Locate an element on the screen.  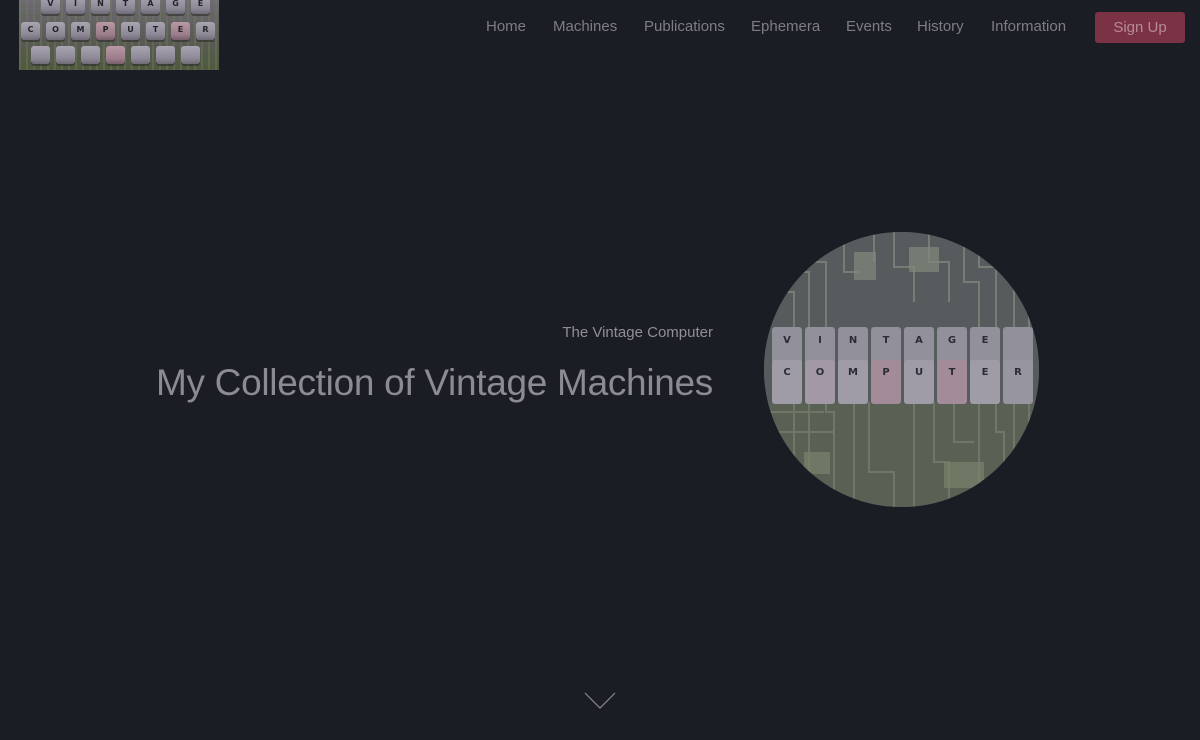
nav-item-home: Home is located at coordinates (506, 27).